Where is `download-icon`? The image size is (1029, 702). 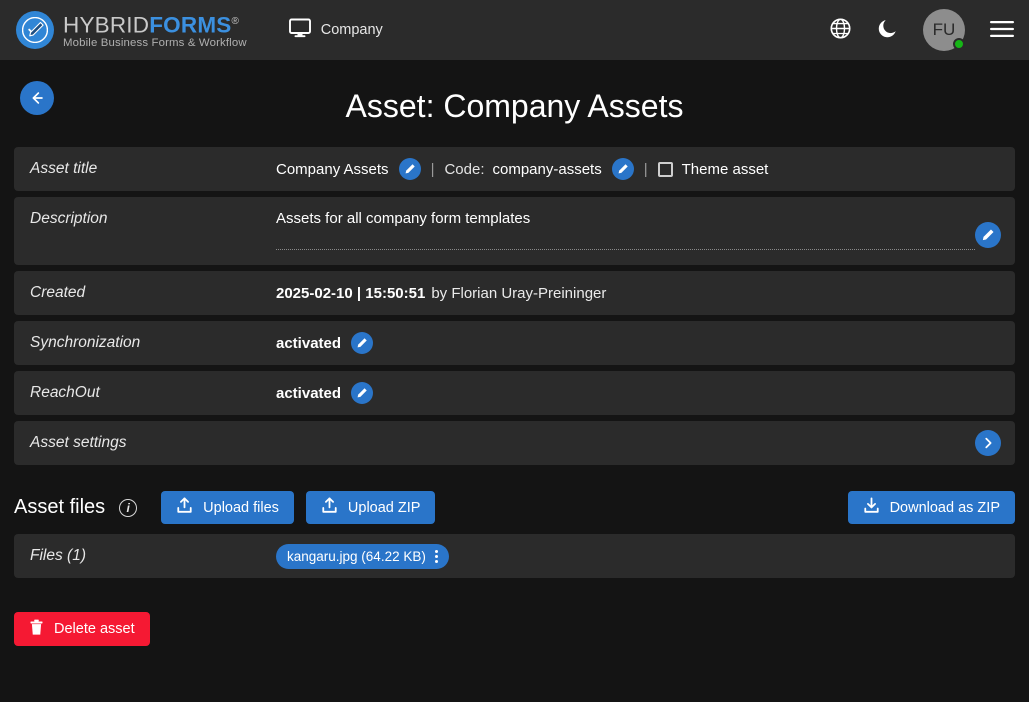 download-icon is located at coordinates (871, 507).